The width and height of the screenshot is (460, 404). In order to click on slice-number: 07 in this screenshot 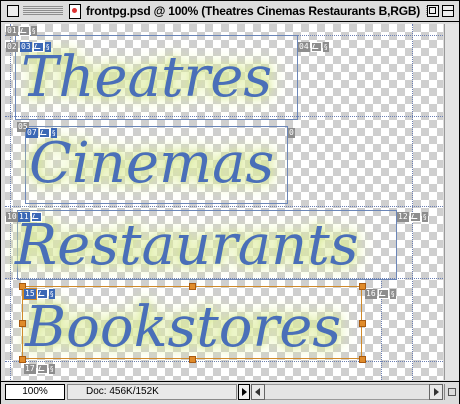, I will do `click(32, 132)`.